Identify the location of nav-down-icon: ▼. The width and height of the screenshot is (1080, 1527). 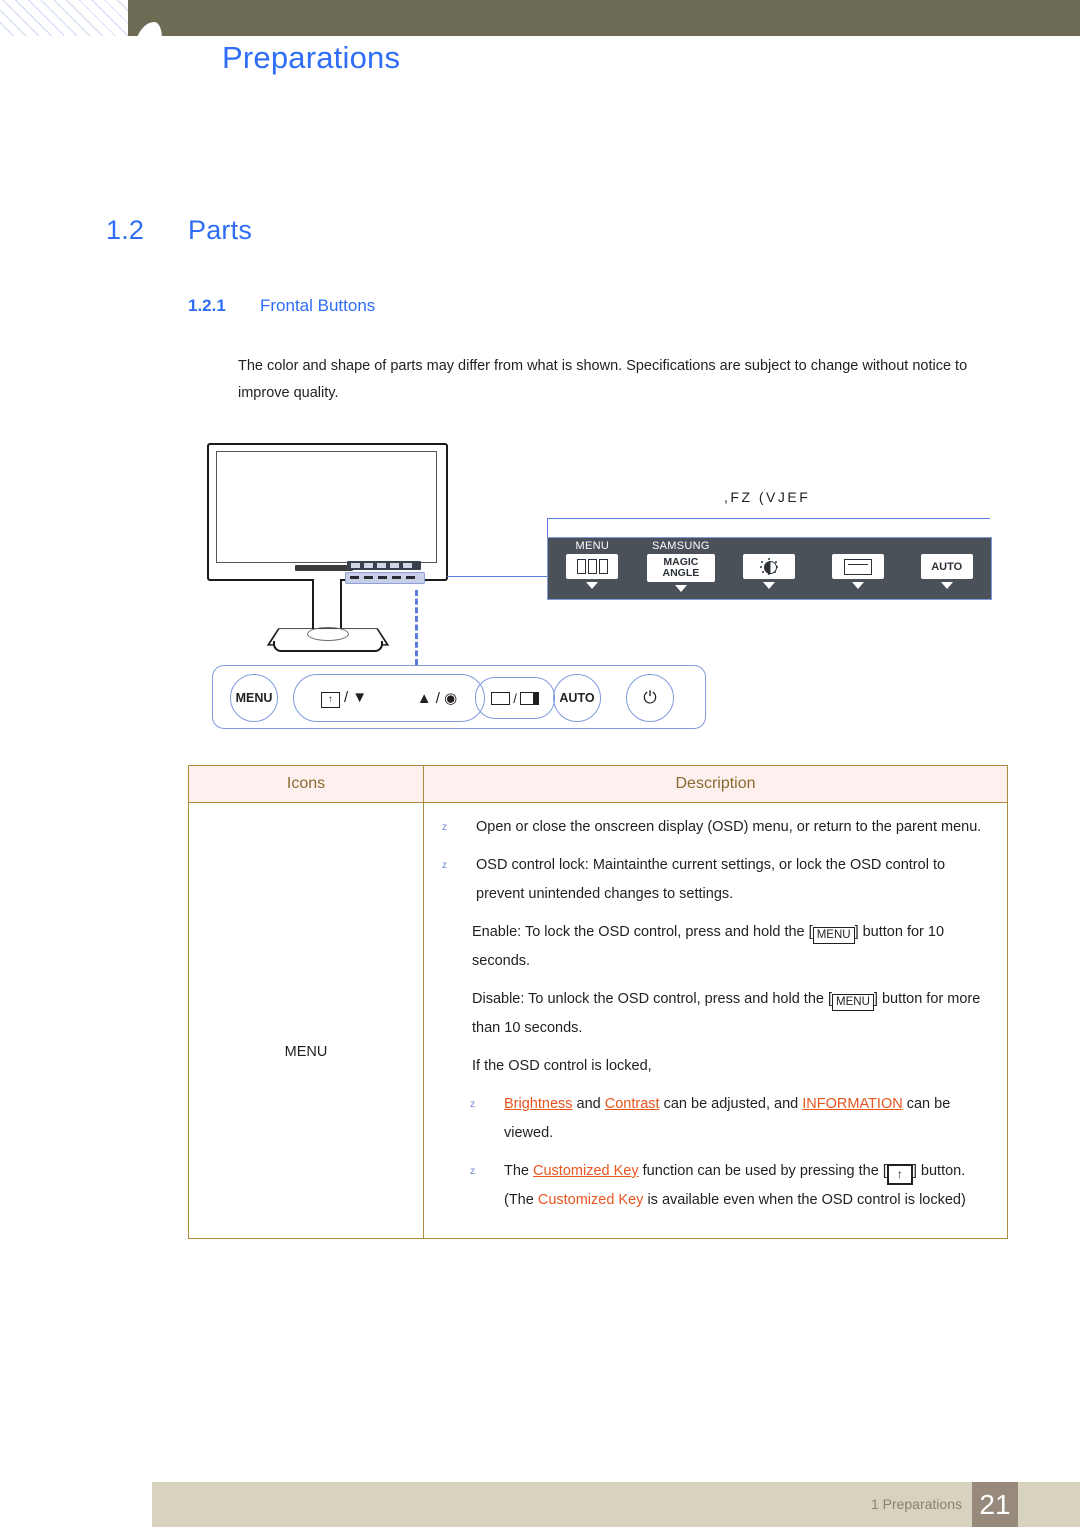
(360, 697).